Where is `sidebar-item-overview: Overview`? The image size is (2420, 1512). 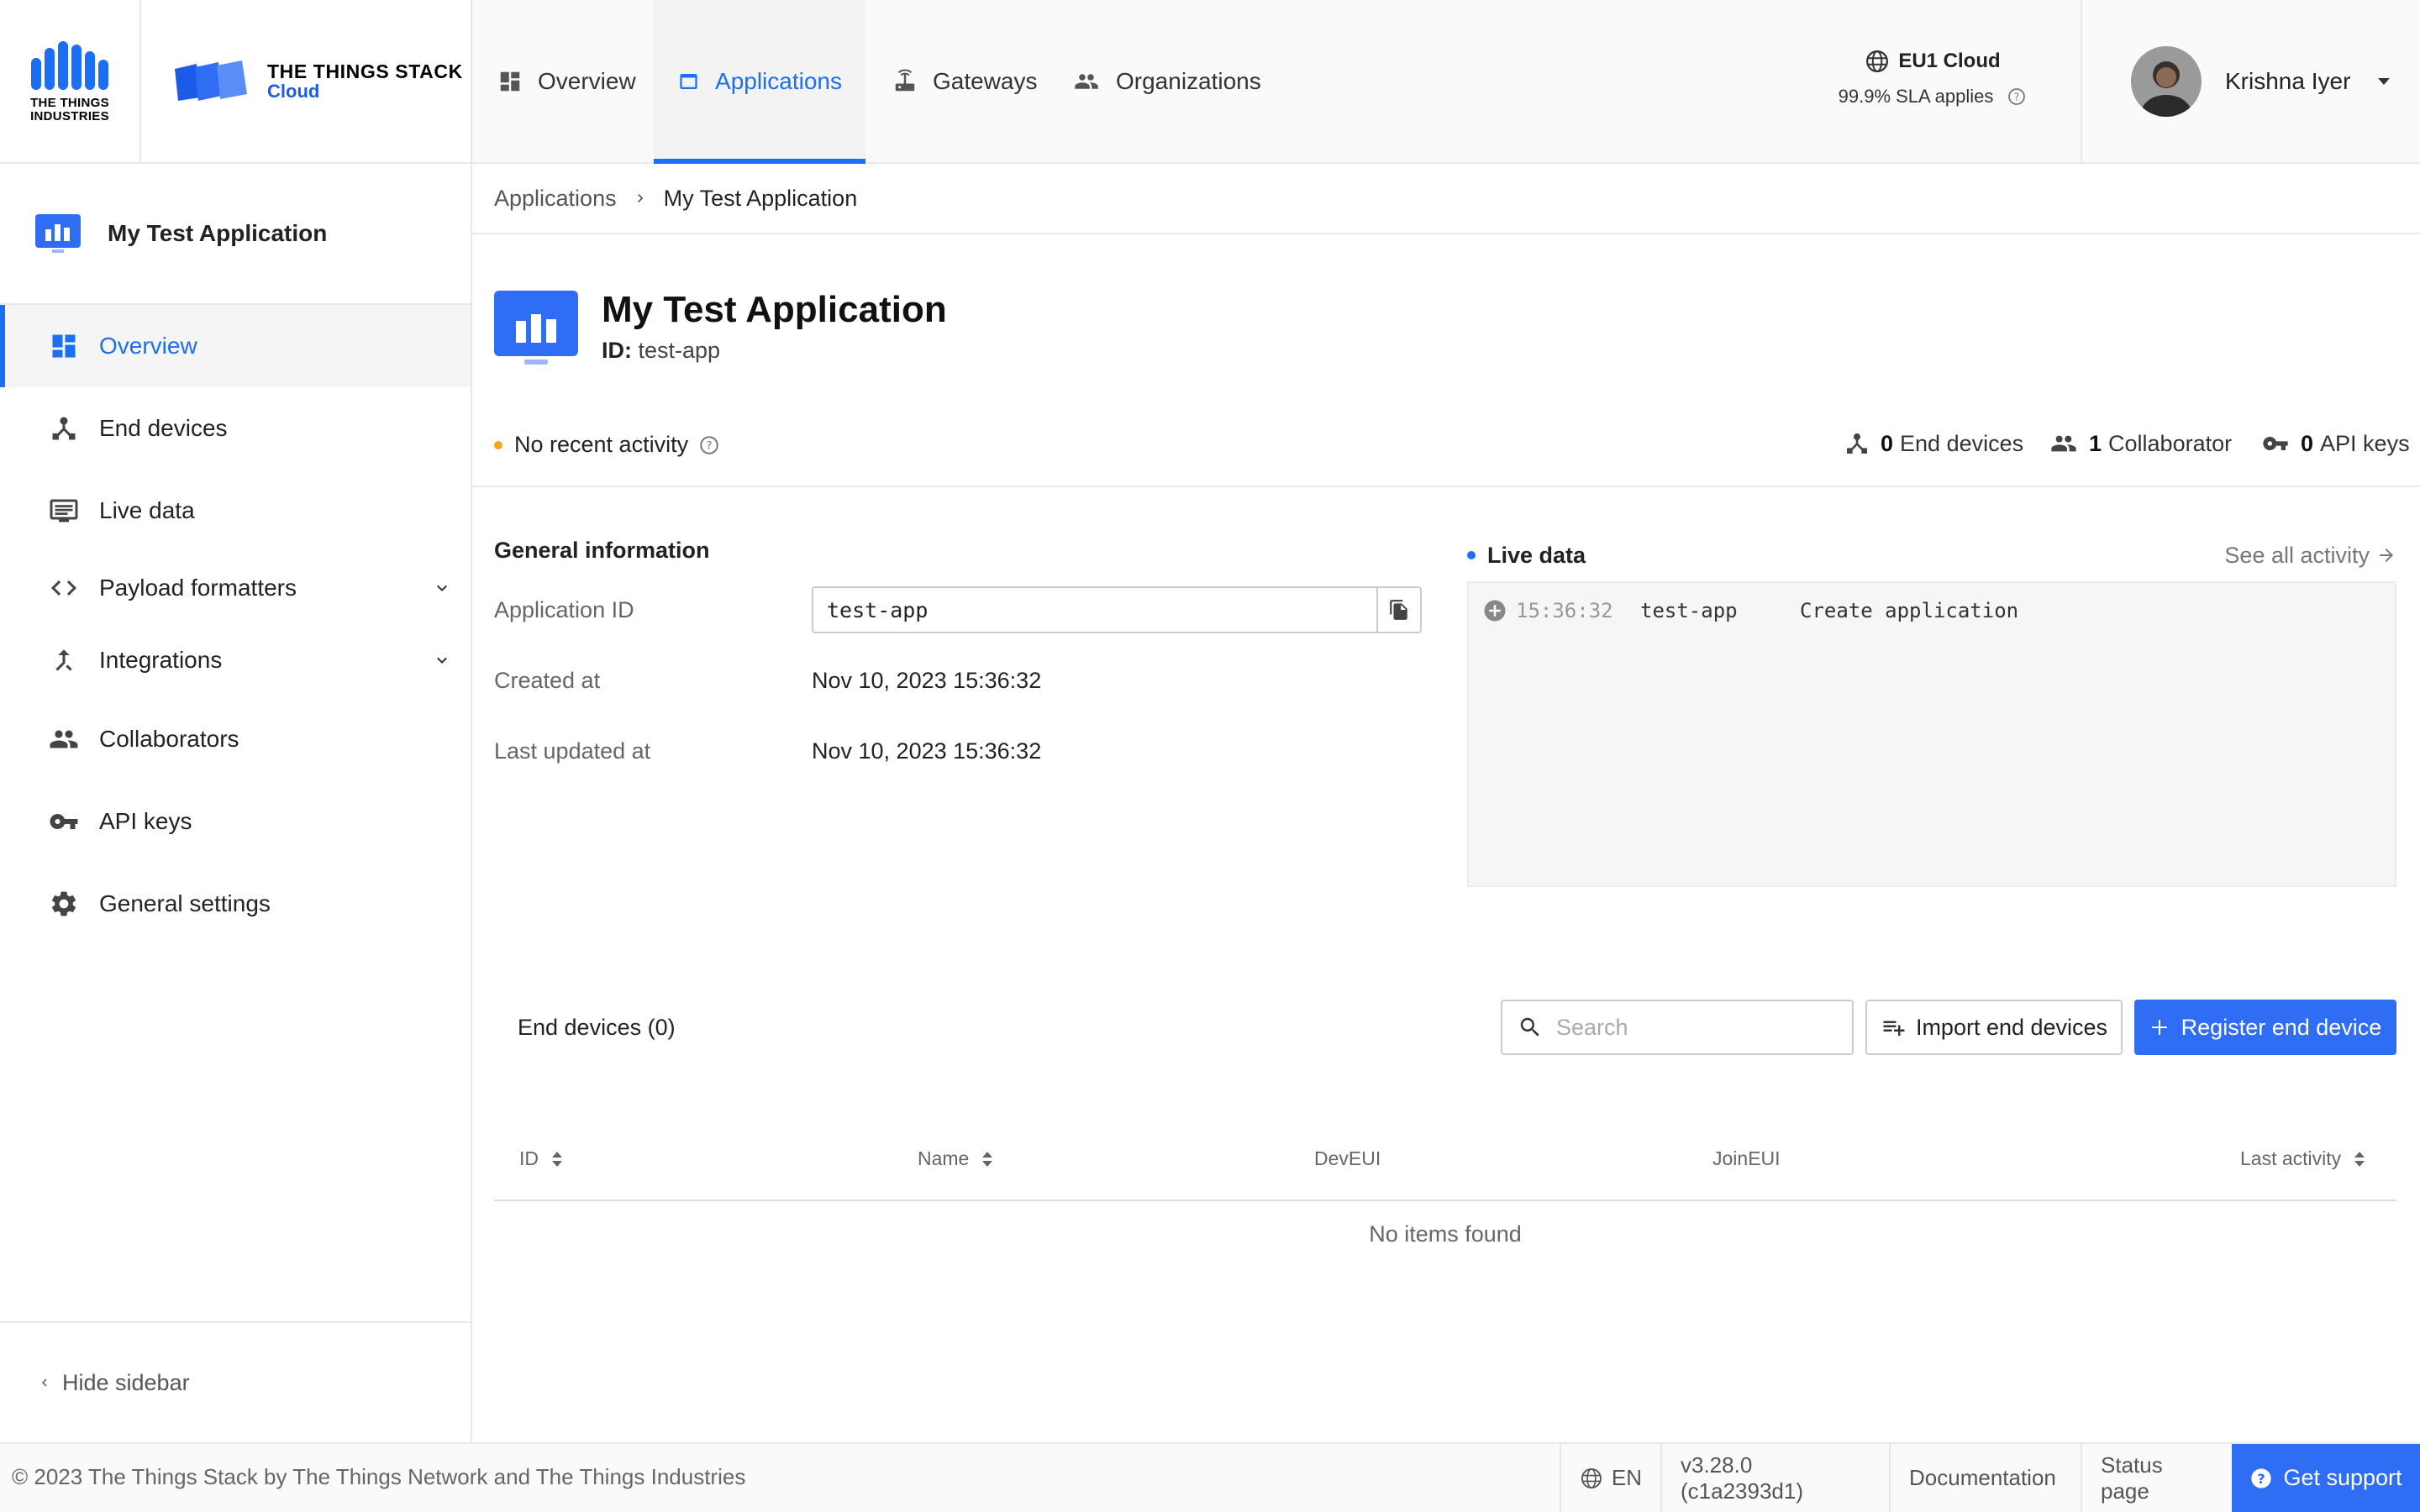 sidebar-item-overview: Overview is located at coordinates (235, 346).